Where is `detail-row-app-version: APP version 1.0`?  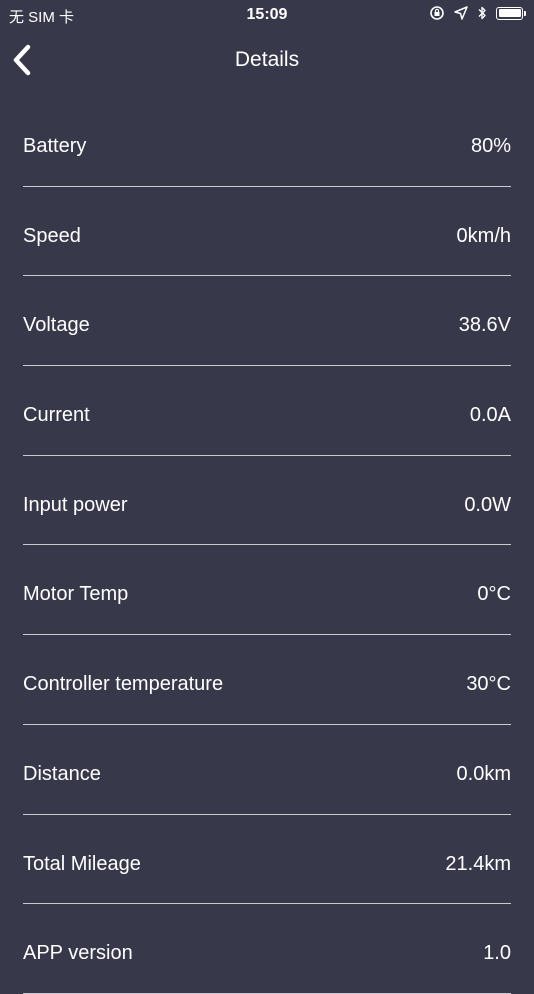
detail-row-app-version: APP version 1.0 is located at coordinates (267, 949).